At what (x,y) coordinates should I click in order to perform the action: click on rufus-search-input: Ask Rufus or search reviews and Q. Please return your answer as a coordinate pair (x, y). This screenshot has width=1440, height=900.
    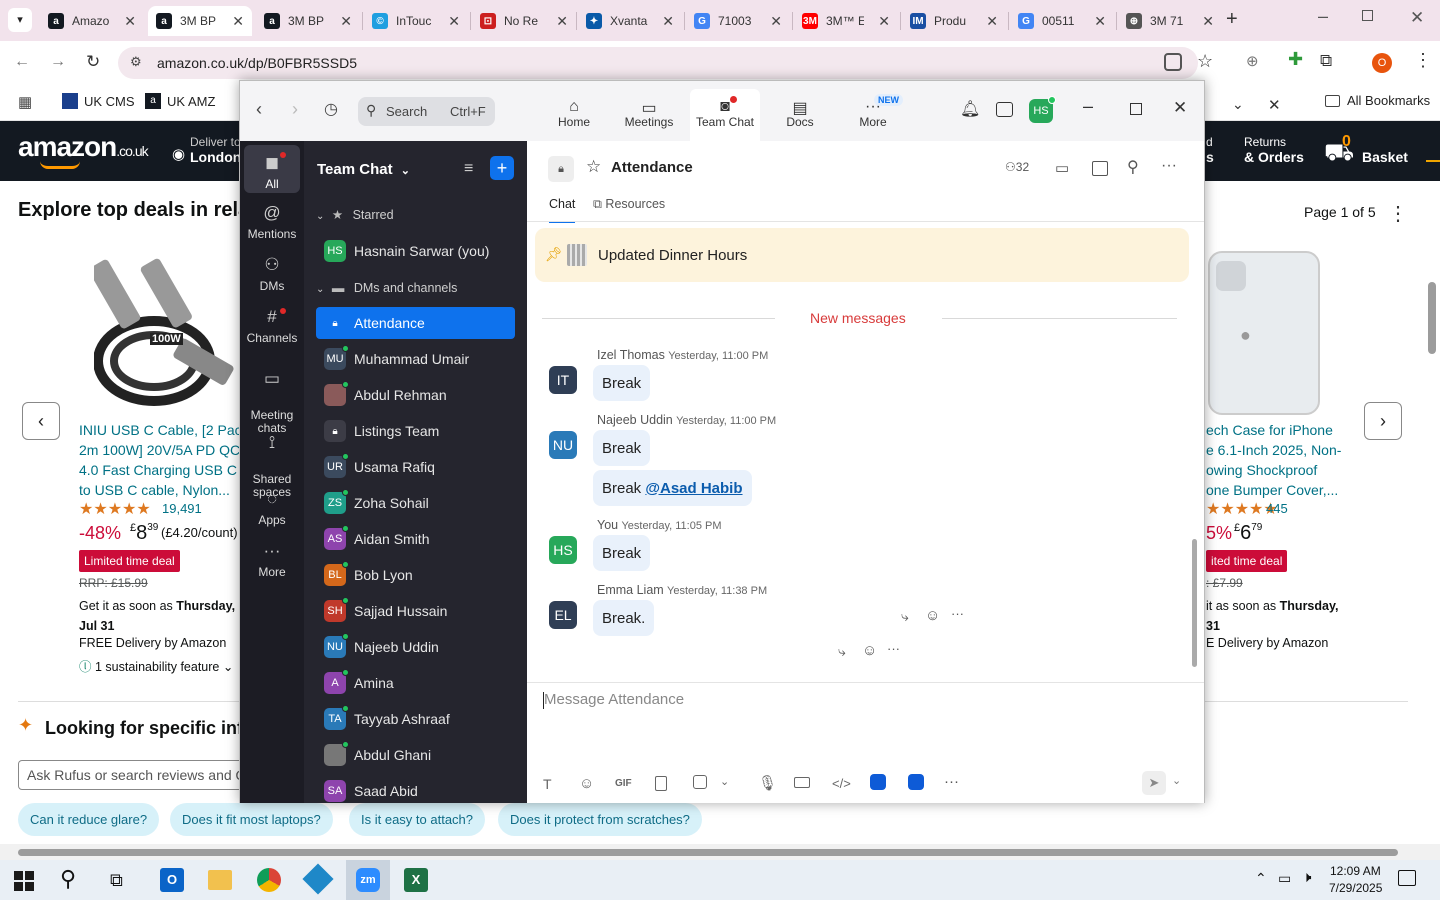
    Looking at the image, I should click on (133, 775).